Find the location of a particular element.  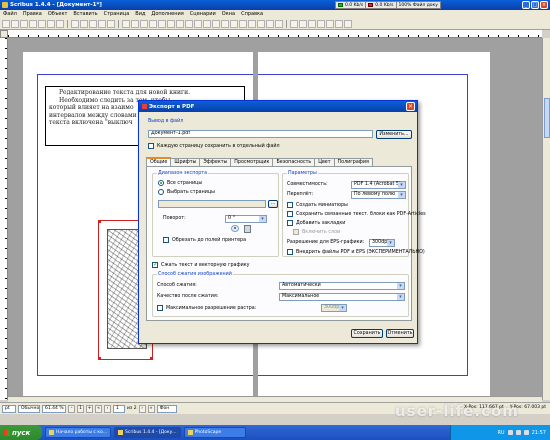

edit-text-icon is located at coordinates (243, 23).